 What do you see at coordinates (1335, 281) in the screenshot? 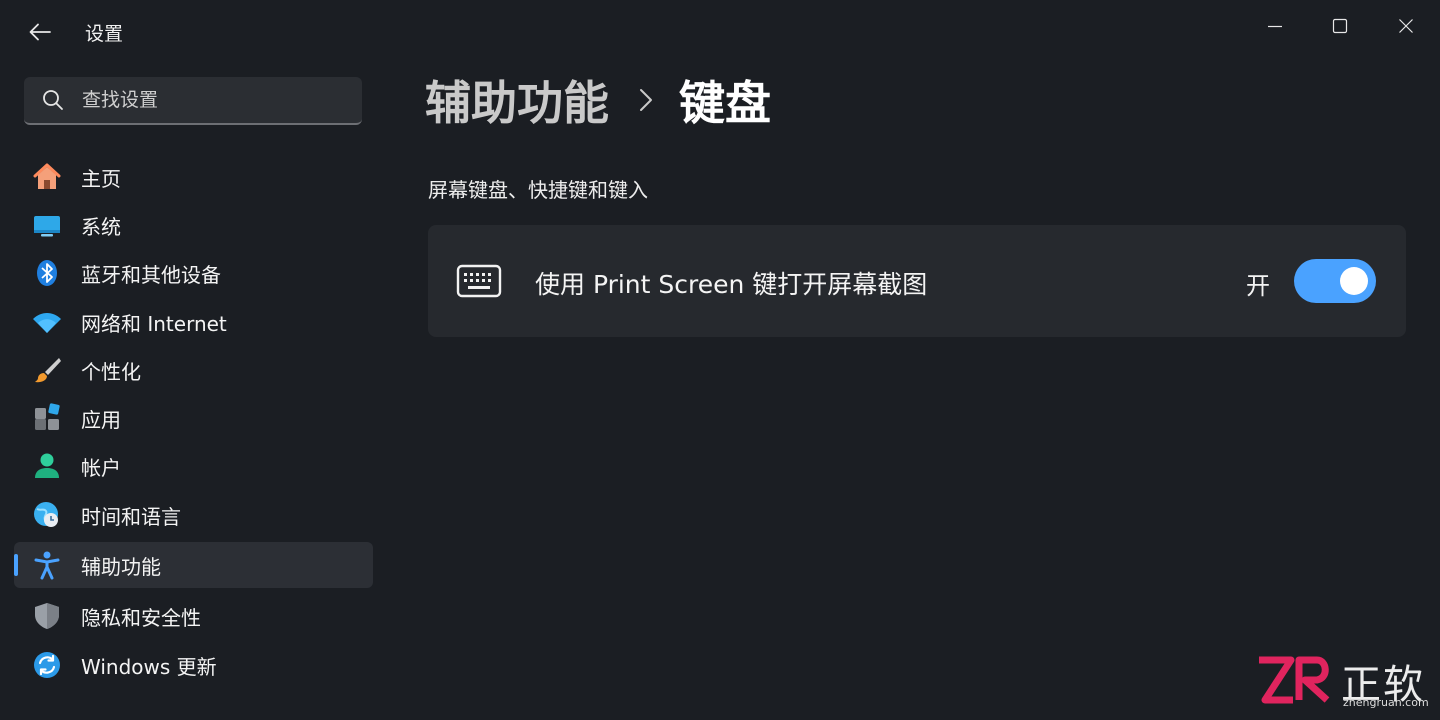
I see `print-screen-toggle` at bounding box center [1335, 281].